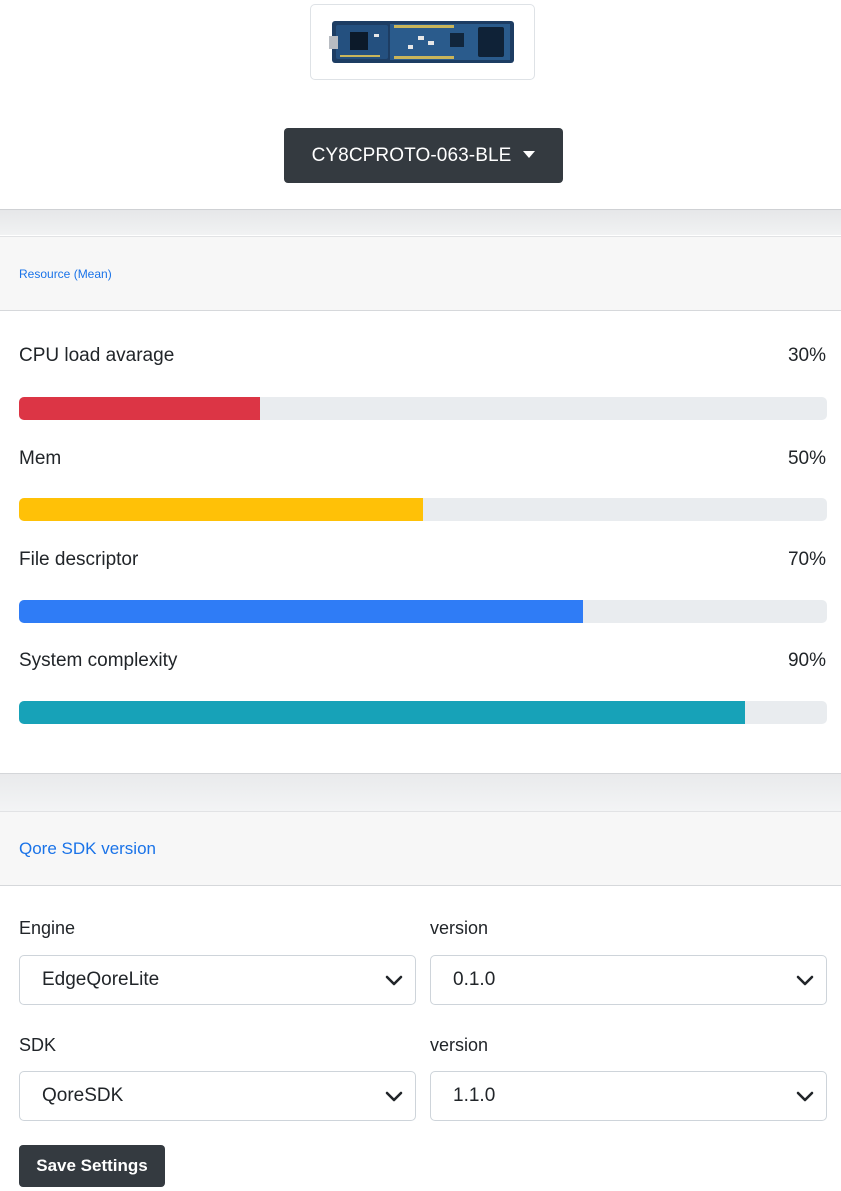 The height and width of the screenshot is (1191, 841). Describe the element at coordinates (411, 155) in the screenshot. I see `device-select-label: CY8CPROTO-063-BLE` at that location.